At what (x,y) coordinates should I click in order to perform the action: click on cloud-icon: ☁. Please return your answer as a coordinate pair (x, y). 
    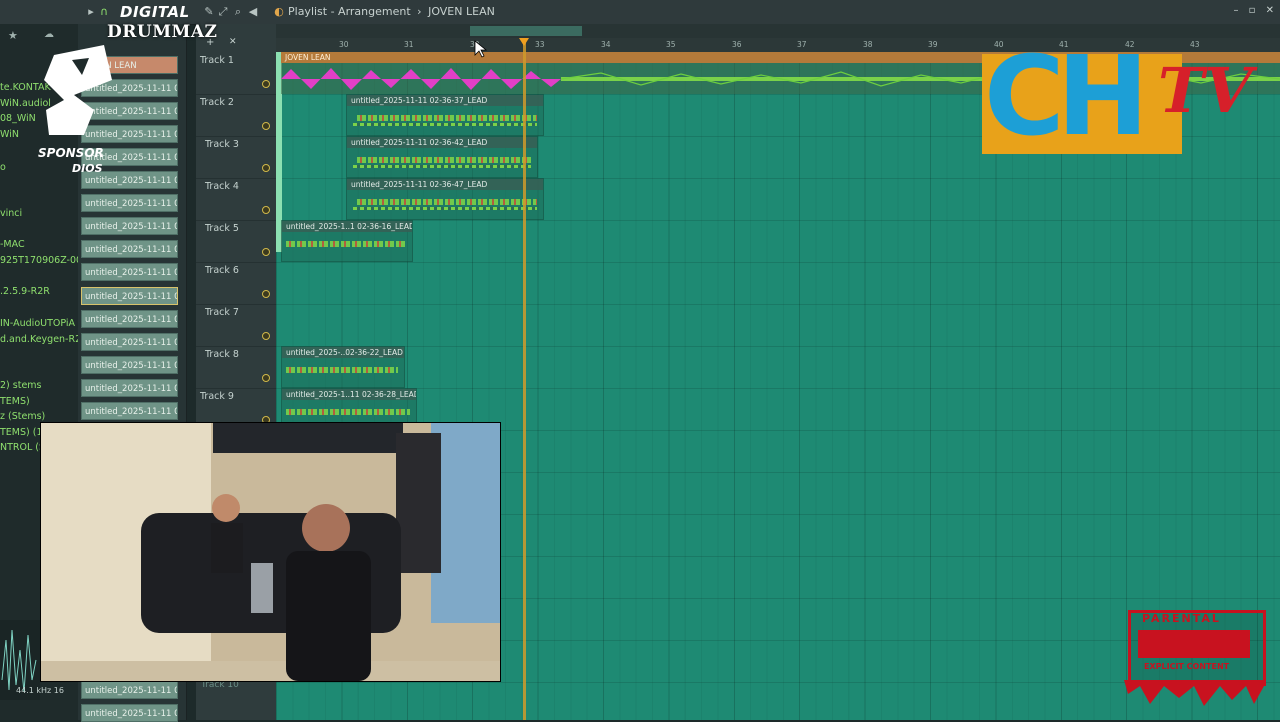
    Looking at the image, I should click on (49, 34).